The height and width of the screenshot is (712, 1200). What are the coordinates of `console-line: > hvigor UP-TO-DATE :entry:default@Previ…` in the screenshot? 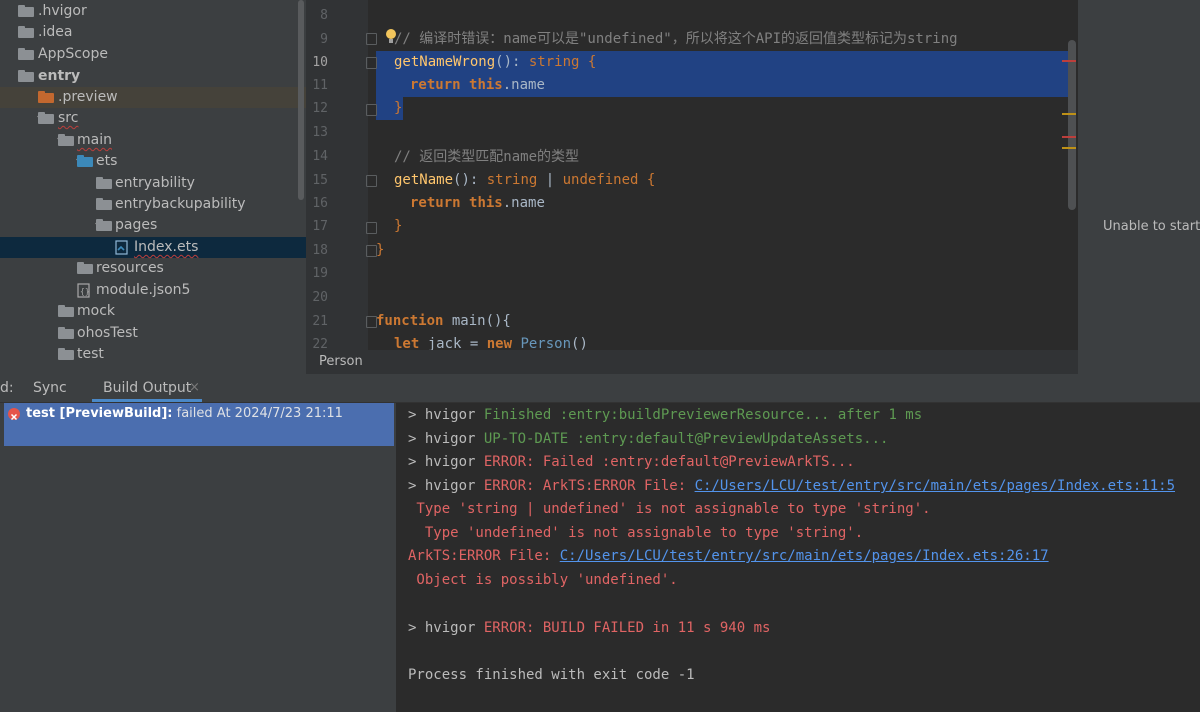 It's located at (648, 439).